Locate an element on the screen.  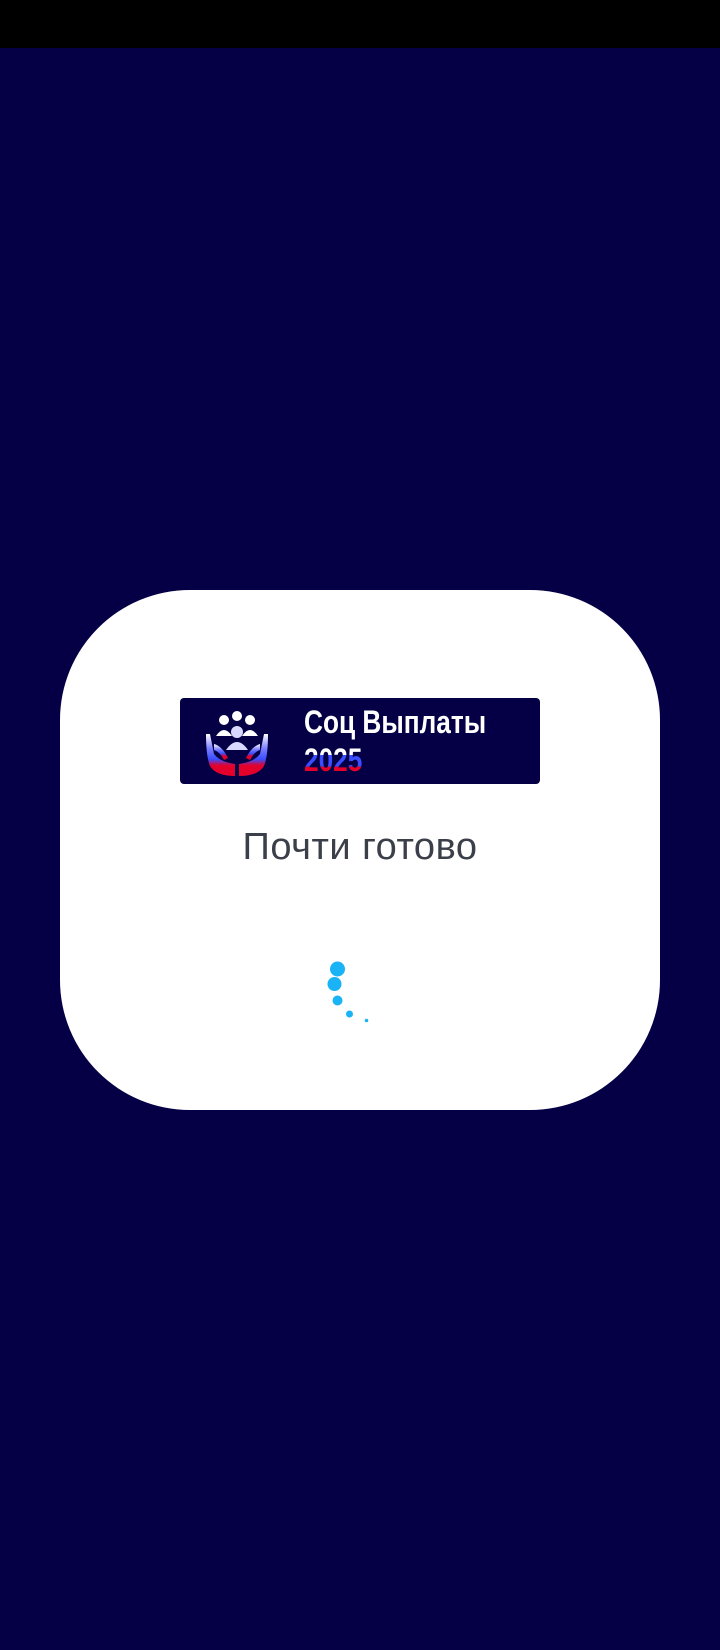
logo-year: 2025 is located at coordinates (333, 760).